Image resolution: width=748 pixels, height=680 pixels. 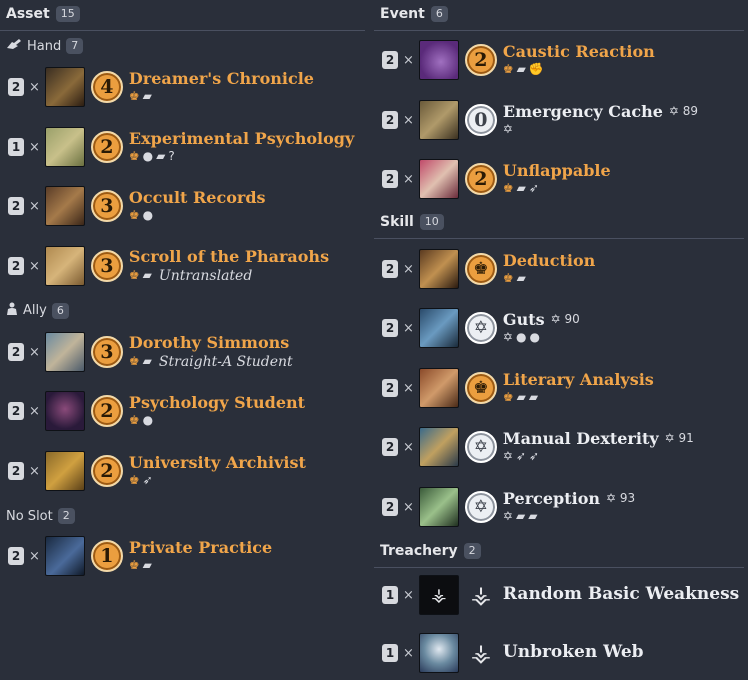 I want to click on card-row-dreamers-chronicle: 2 × 4 Dreamer's Chronicle ♚ ▰, so click(x=161, y=87).